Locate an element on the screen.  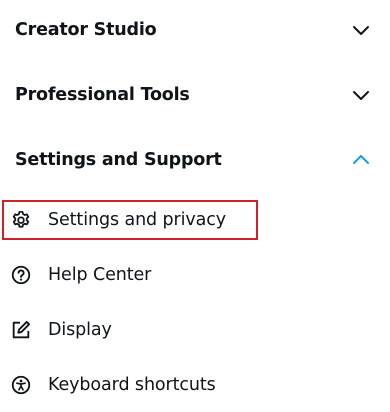
section-creator-studio: Creator Studio is located at coordinates (195, 30).